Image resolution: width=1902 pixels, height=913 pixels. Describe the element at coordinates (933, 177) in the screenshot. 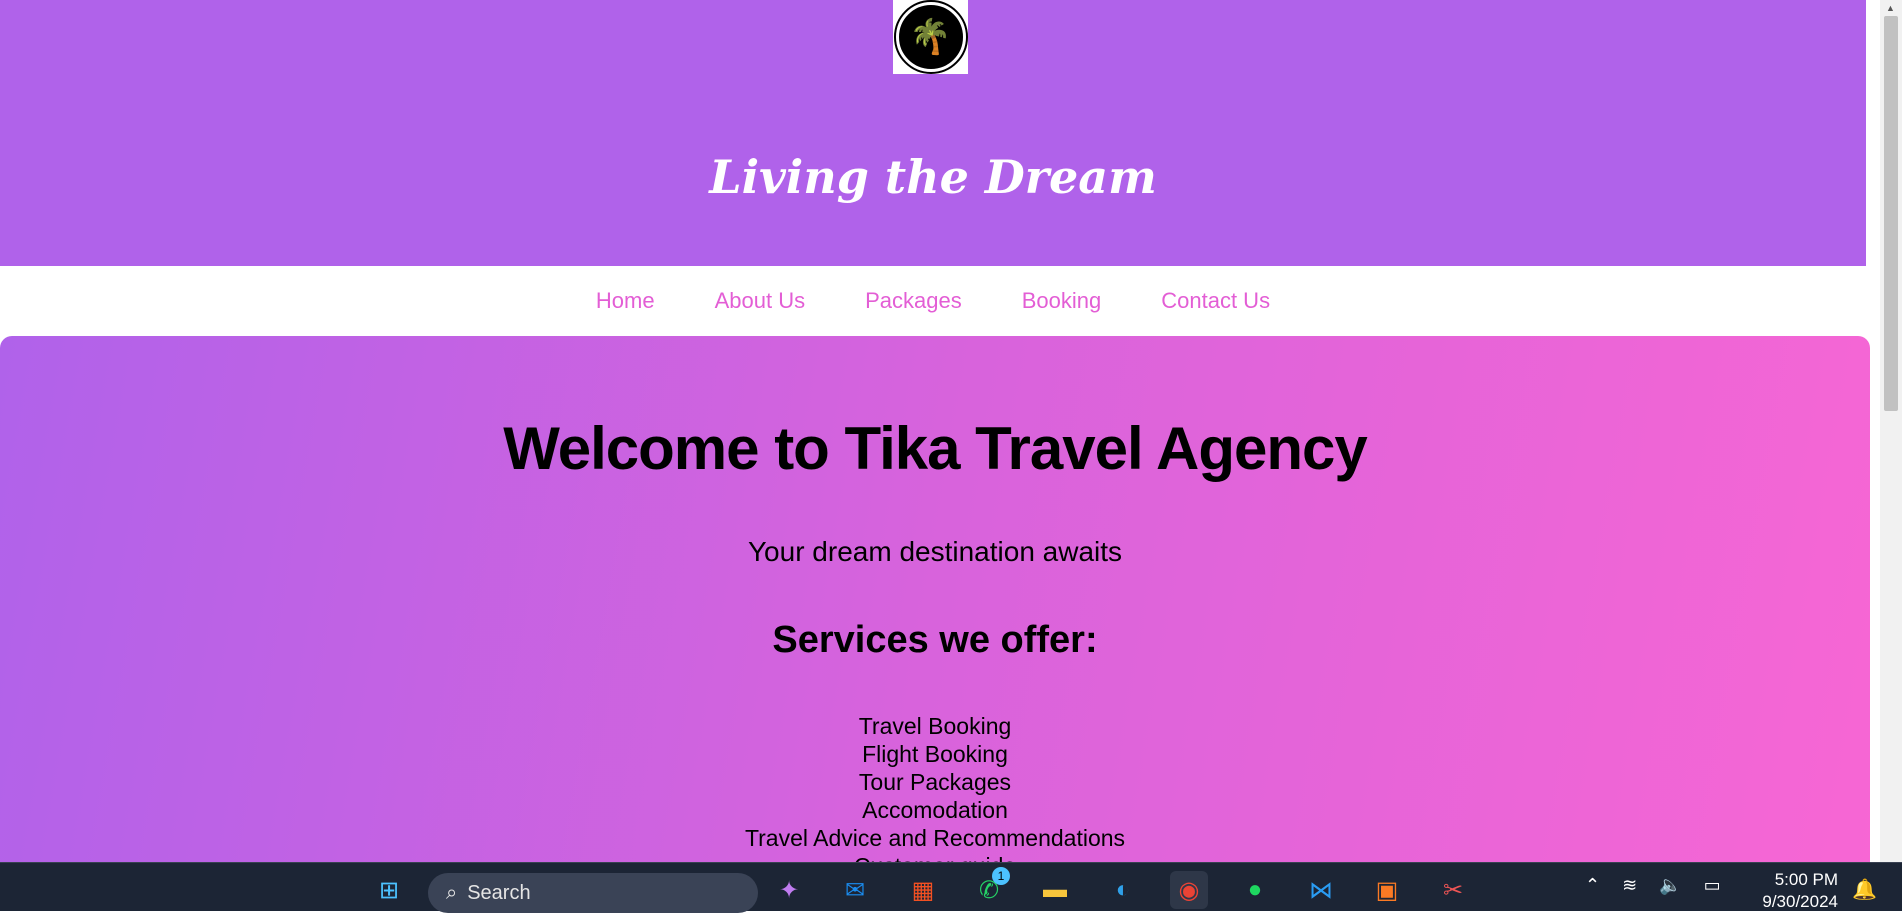

I see `site-title: Living the Dream` at that location.